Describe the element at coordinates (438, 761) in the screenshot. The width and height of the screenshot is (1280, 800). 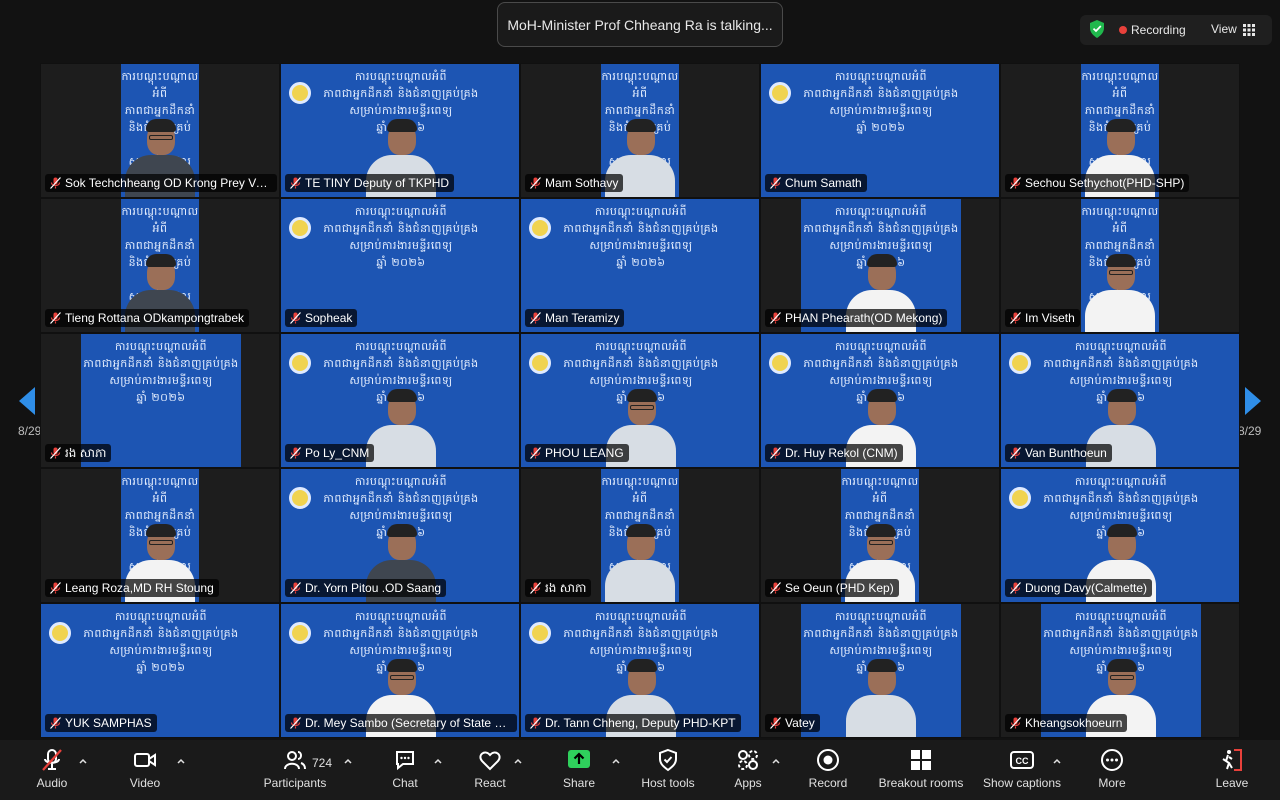
I see `chat-options-chevron-icon` at that location.